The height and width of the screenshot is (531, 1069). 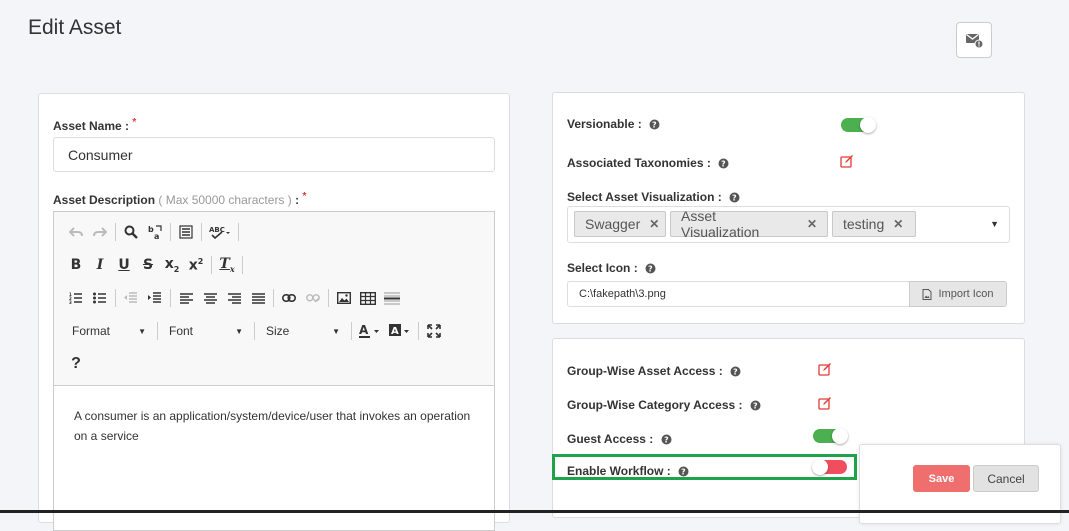 I want to click on file-image-icon, so click(x=927, y=294).